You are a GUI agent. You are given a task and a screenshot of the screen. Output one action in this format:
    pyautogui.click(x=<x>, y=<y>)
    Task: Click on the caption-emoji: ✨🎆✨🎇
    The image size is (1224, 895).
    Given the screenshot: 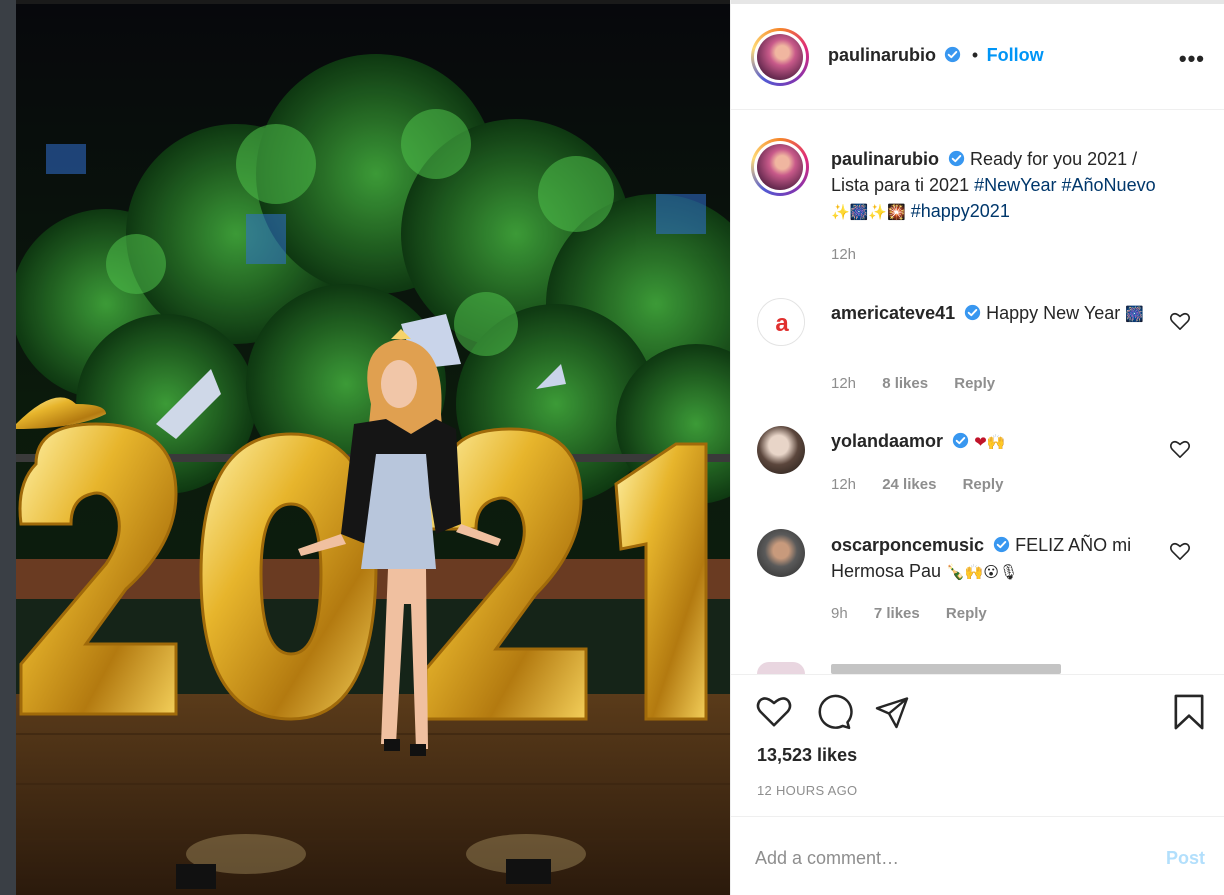 What is the action you would take?
    pyautogui.click(x=868, y=212)
    